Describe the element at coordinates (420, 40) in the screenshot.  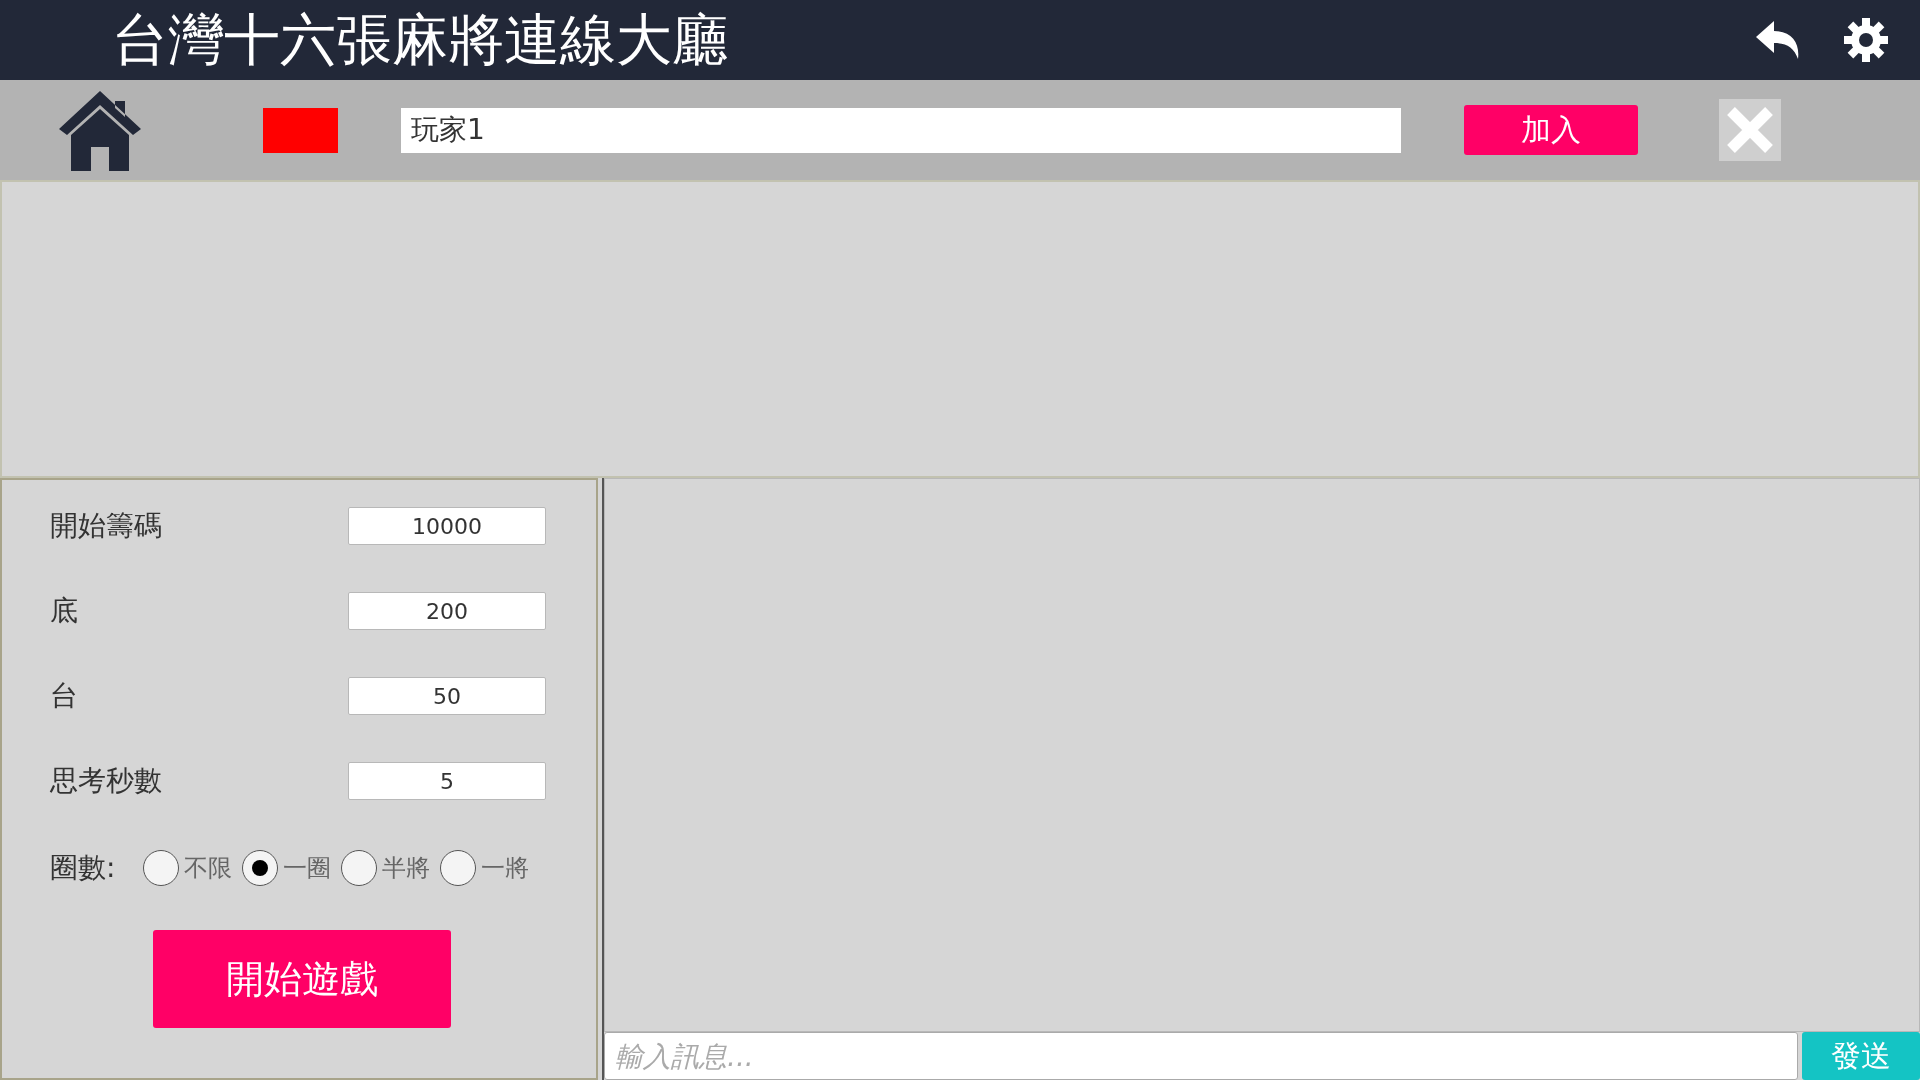
I see `app-title: 台灣十六張麻將連線大廳` at that location.